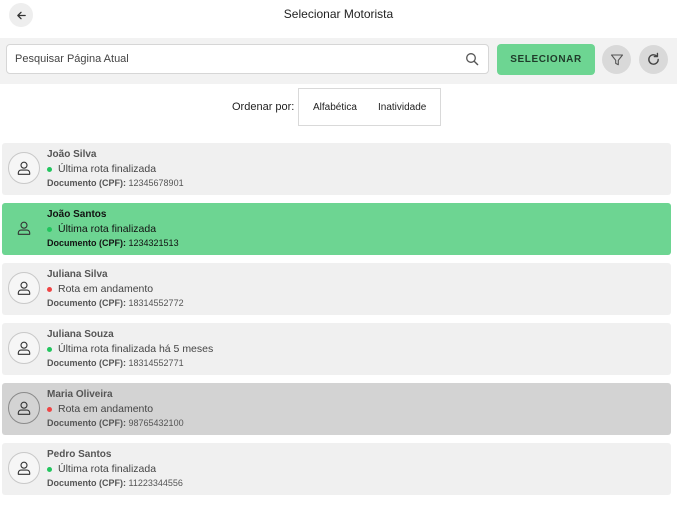 The image size is (677, 512). I want to click on refresh-icon, so click(653, 58).